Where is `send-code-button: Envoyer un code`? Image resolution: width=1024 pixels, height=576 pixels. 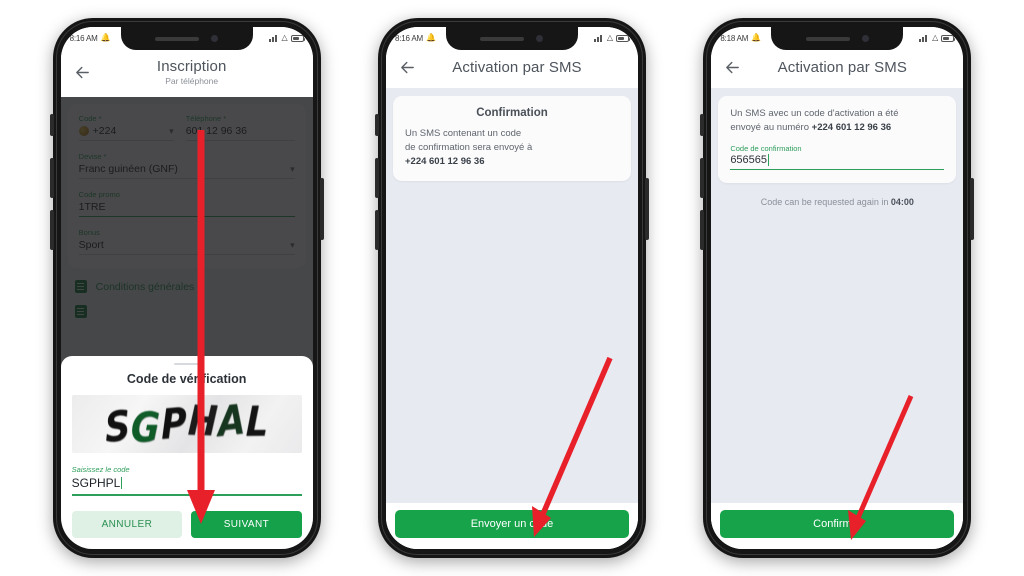
send-code-button: Envoyer un code is located at coordinates (511, 524).